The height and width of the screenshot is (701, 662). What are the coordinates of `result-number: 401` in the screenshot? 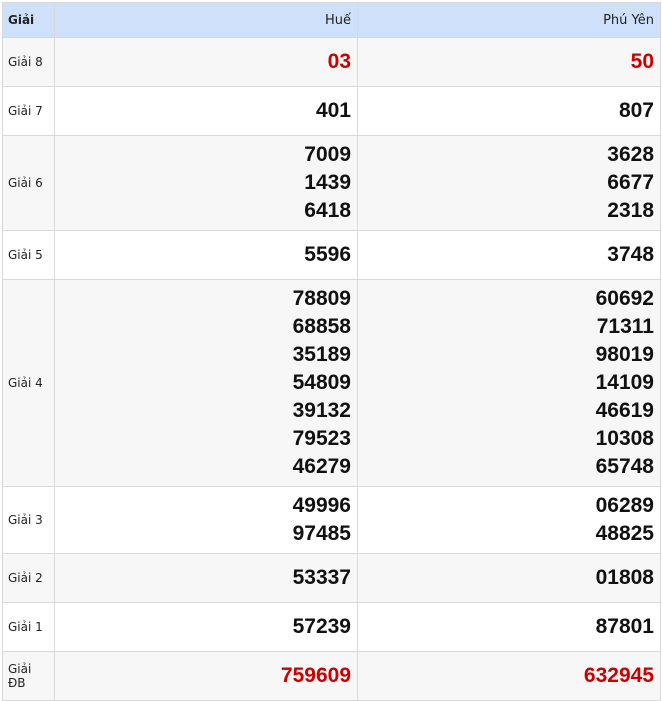 It's located at (333, 110).